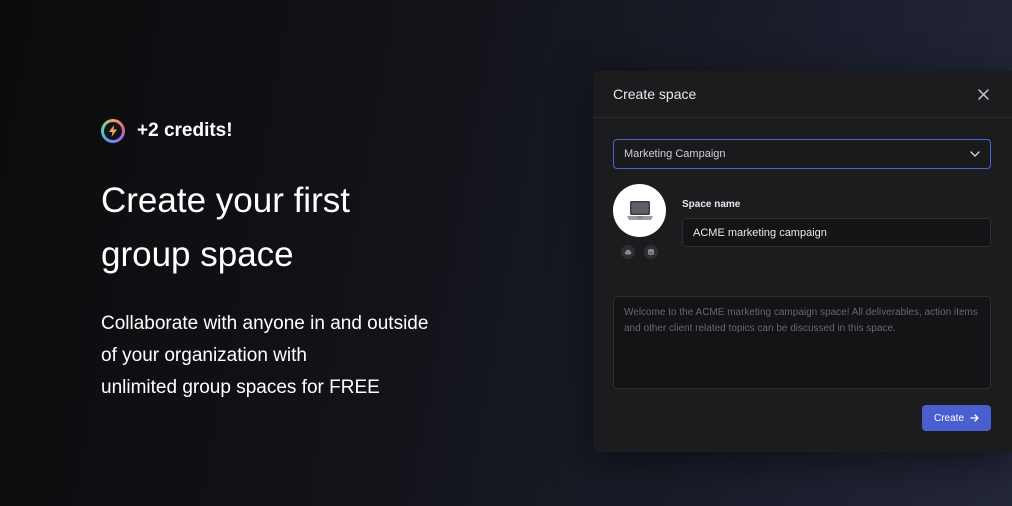 The height and width of the screenshot is (506, 1012). I want to click on promo-line-1: Collaborate with anyone in and outside, so click(265, 323).